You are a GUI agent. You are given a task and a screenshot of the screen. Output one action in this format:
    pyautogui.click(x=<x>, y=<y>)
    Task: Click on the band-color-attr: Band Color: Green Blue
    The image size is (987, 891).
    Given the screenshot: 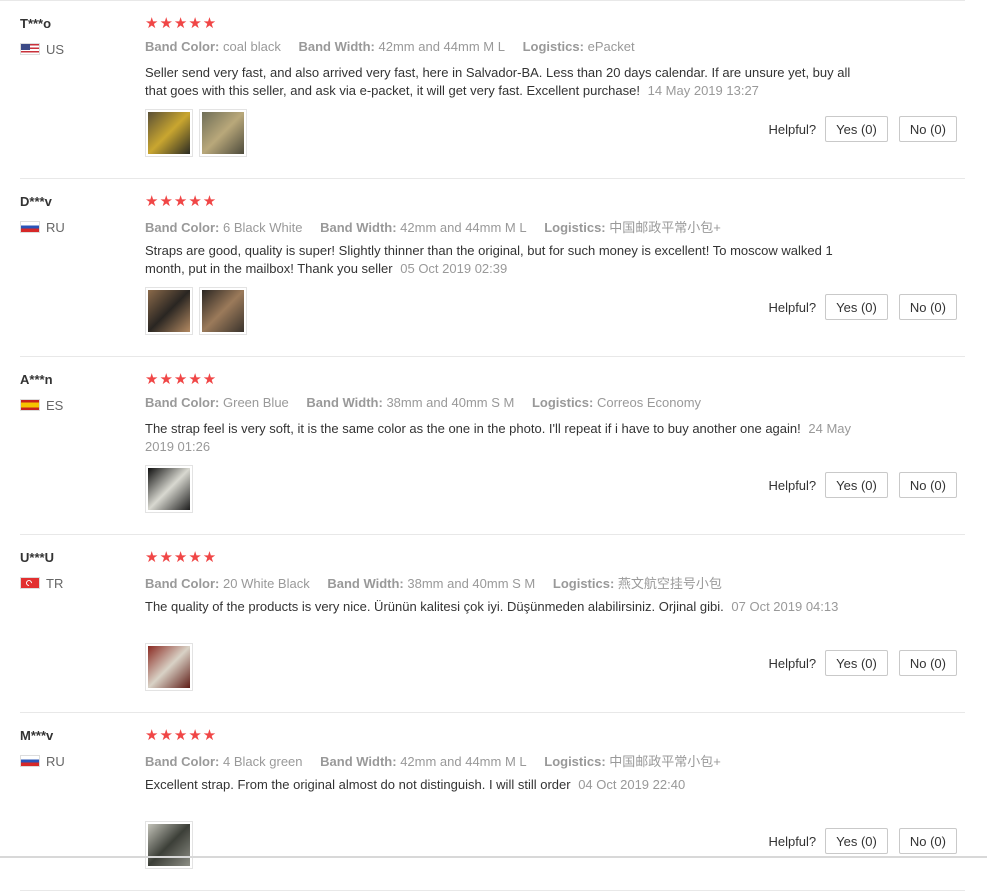 What is the action you would take?
    pyautogui.click(x=217, y=402)
    